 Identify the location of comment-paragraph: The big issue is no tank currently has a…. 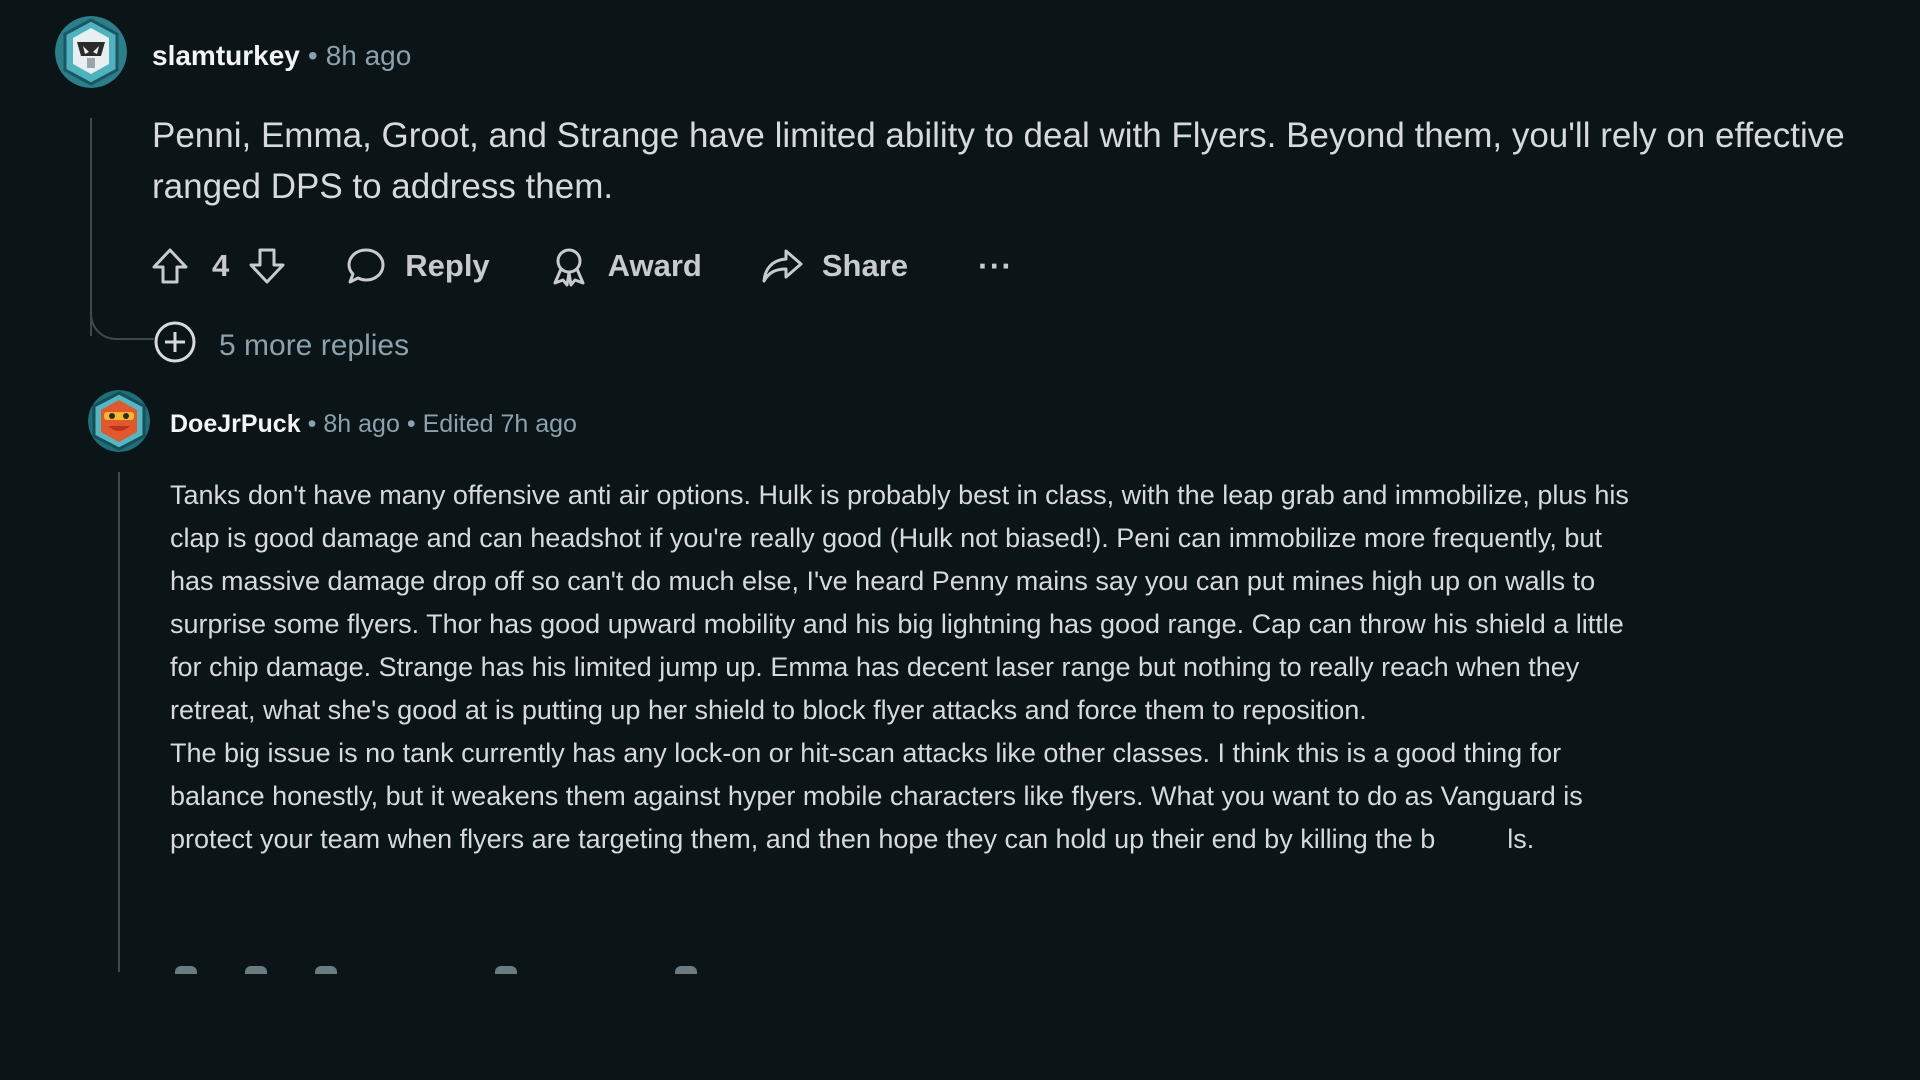
(910, 796).